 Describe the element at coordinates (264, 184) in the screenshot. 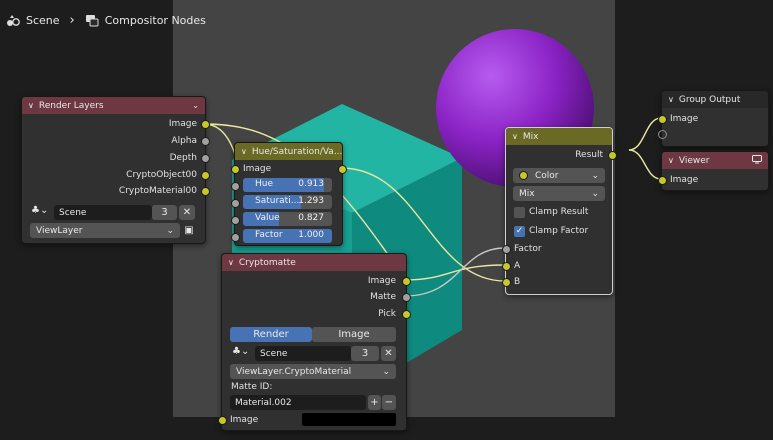

I see `hue-label: Hue` at that location.